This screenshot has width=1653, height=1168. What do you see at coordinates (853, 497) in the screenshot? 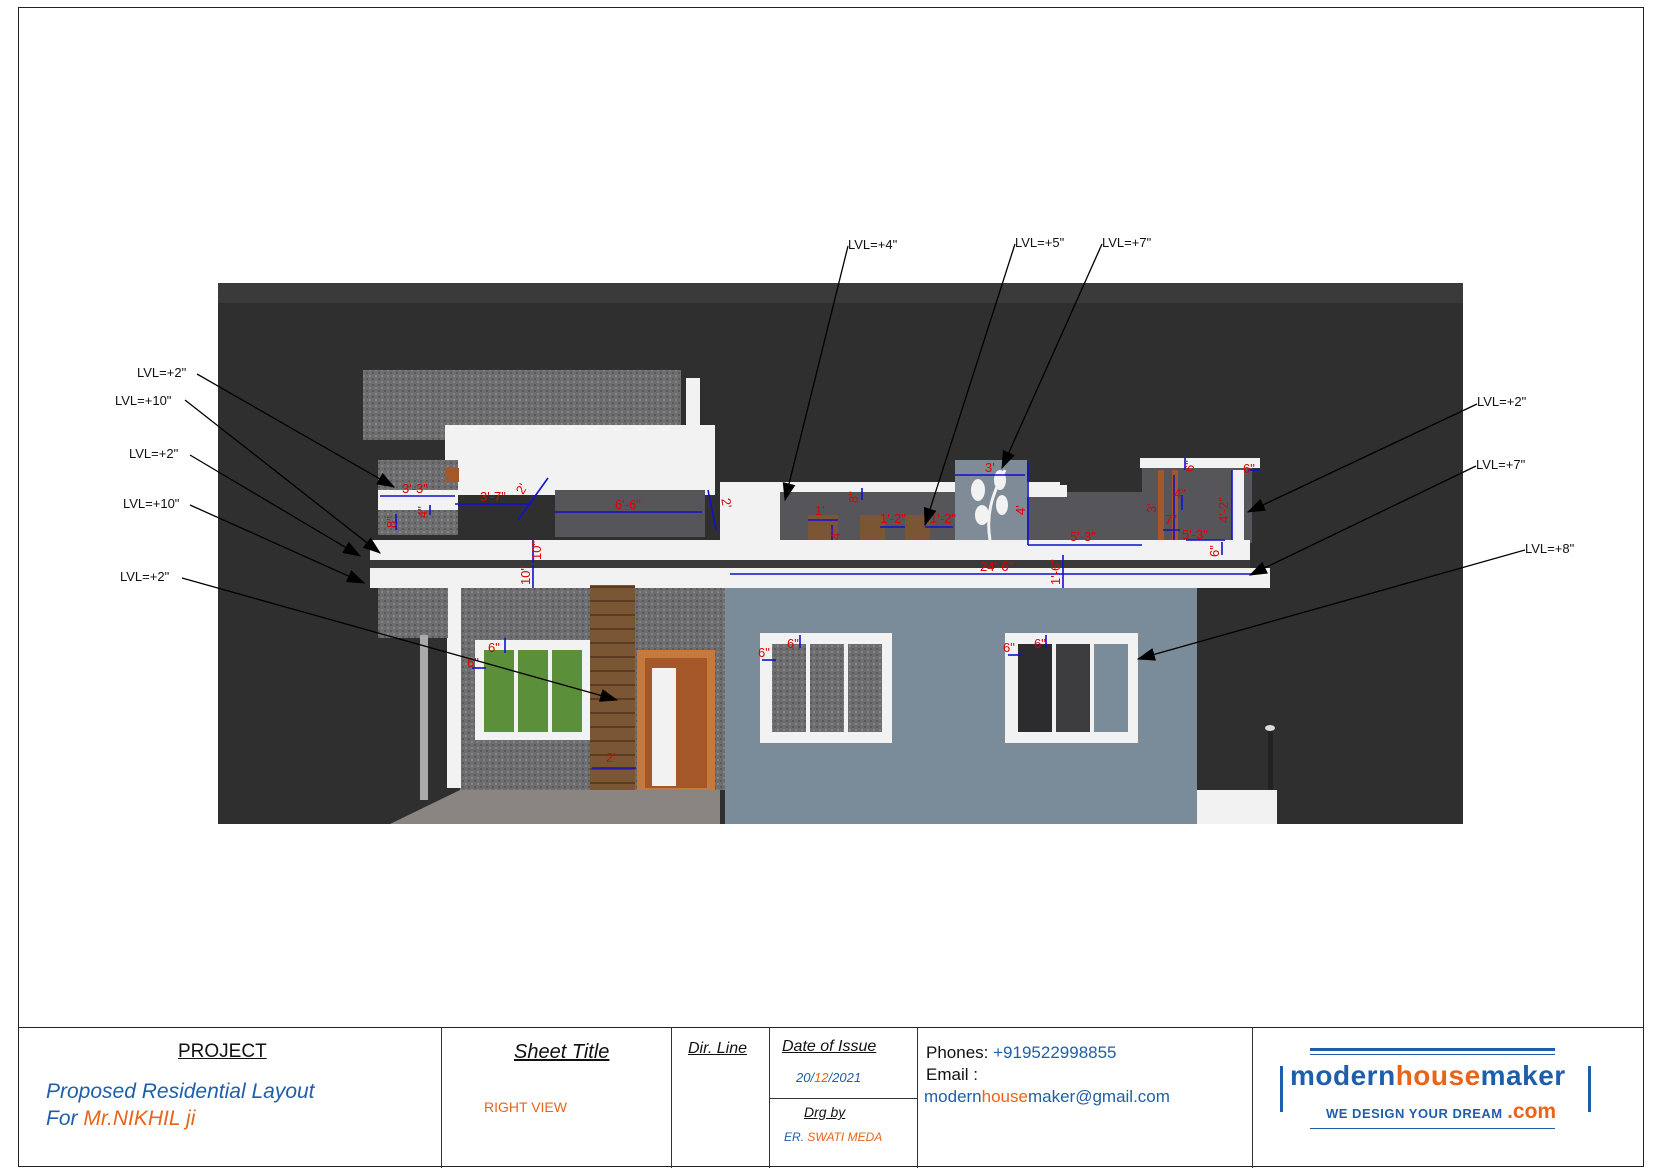
I see `dim-8b: 8"` at bounding box center [853, 497].